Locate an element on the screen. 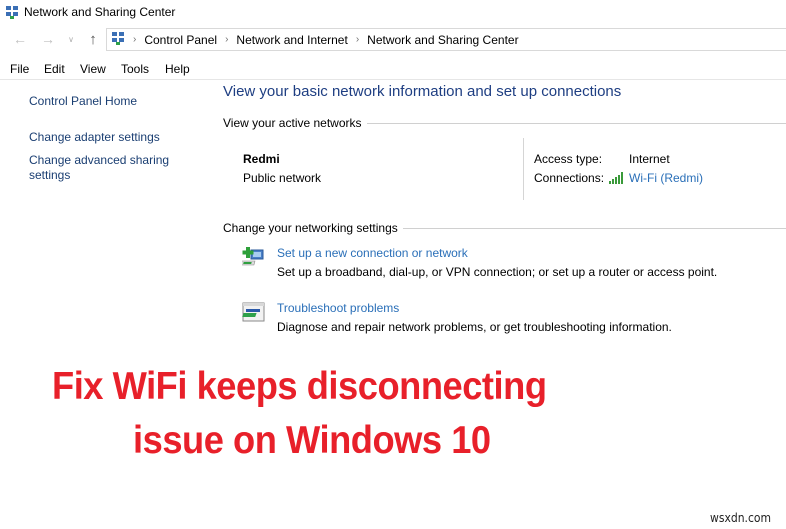 Image resolution: width=786 pixels, height=529 pixels. troubleshoot-icon is located at coordinates (254, 314).